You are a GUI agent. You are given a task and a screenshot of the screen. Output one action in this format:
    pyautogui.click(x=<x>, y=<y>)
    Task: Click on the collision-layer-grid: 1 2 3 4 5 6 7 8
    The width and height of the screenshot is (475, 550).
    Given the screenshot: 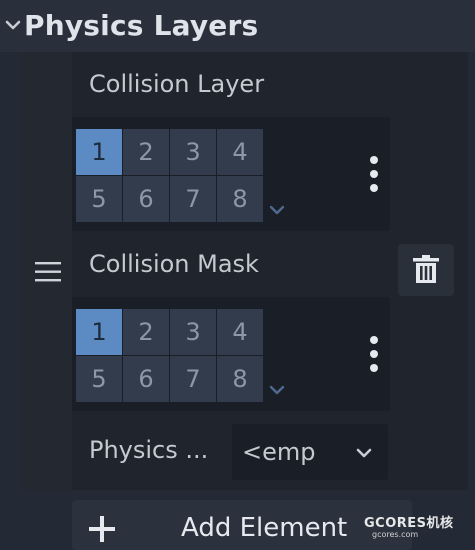 What is the action you would take?
    pyautogui.click(x=169, y=176)
    